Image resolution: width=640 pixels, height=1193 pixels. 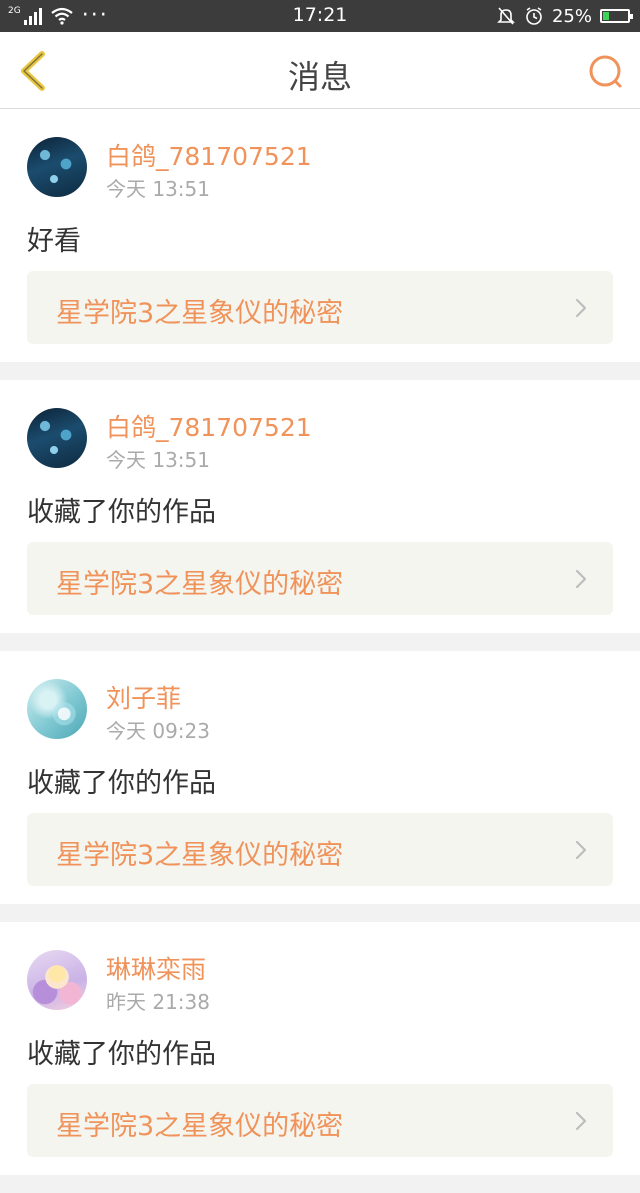 I want to click on message-text: 好看, so click(x=54, y=241).